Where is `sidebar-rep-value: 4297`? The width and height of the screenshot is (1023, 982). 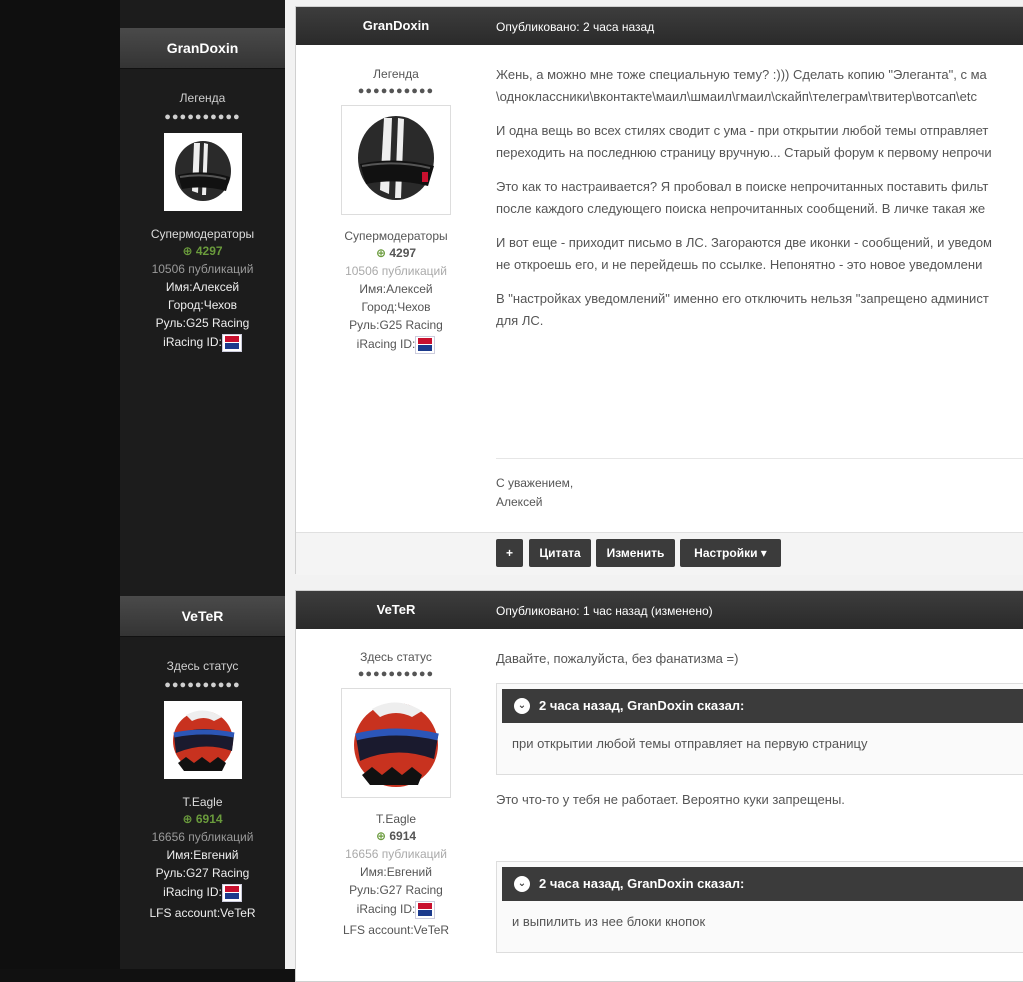 sidebar-rep-value: 4297 is located at coordinates (209, 251).